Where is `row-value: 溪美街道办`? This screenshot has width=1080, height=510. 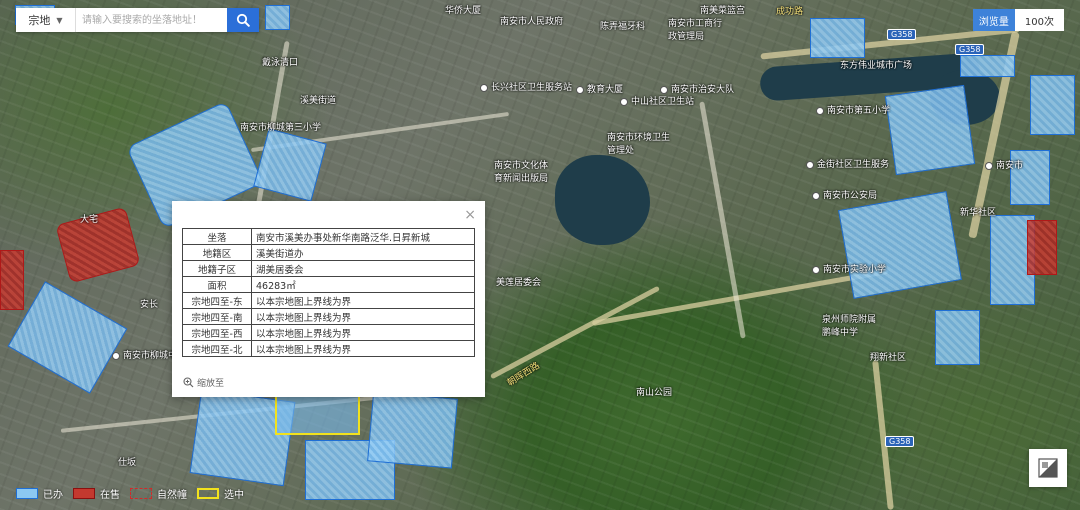
row-value: 溪美街道办 is located at coordinates (363, 252).